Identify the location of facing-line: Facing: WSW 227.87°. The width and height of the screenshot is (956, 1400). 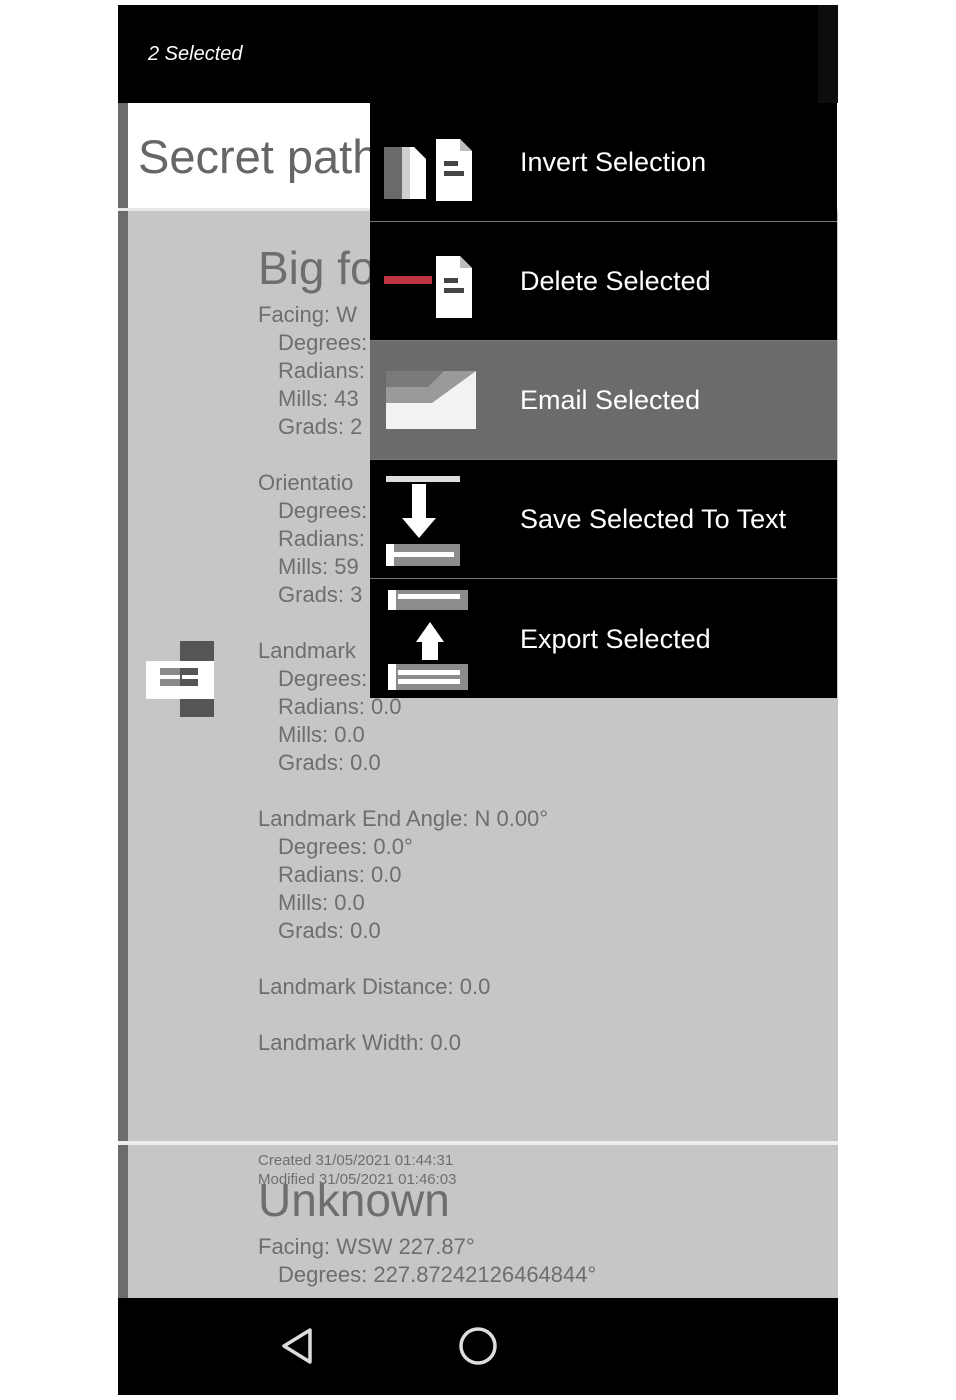
(366, 1246).